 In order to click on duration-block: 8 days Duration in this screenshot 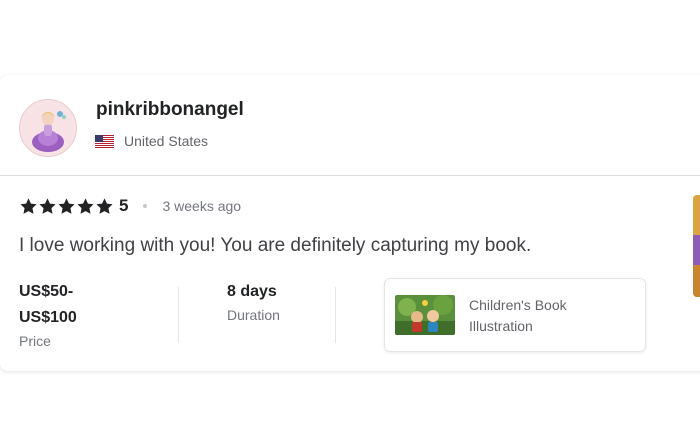, I will do `click(253, 301)`.